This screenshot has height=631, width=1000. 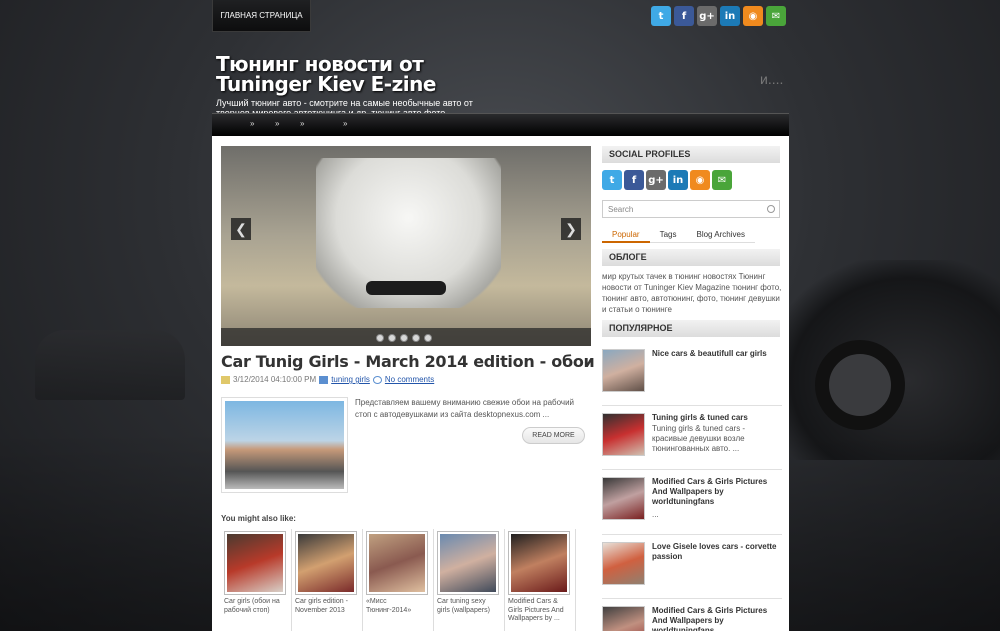 I want to click on post-thumbnail, so click(x=284, y=445).